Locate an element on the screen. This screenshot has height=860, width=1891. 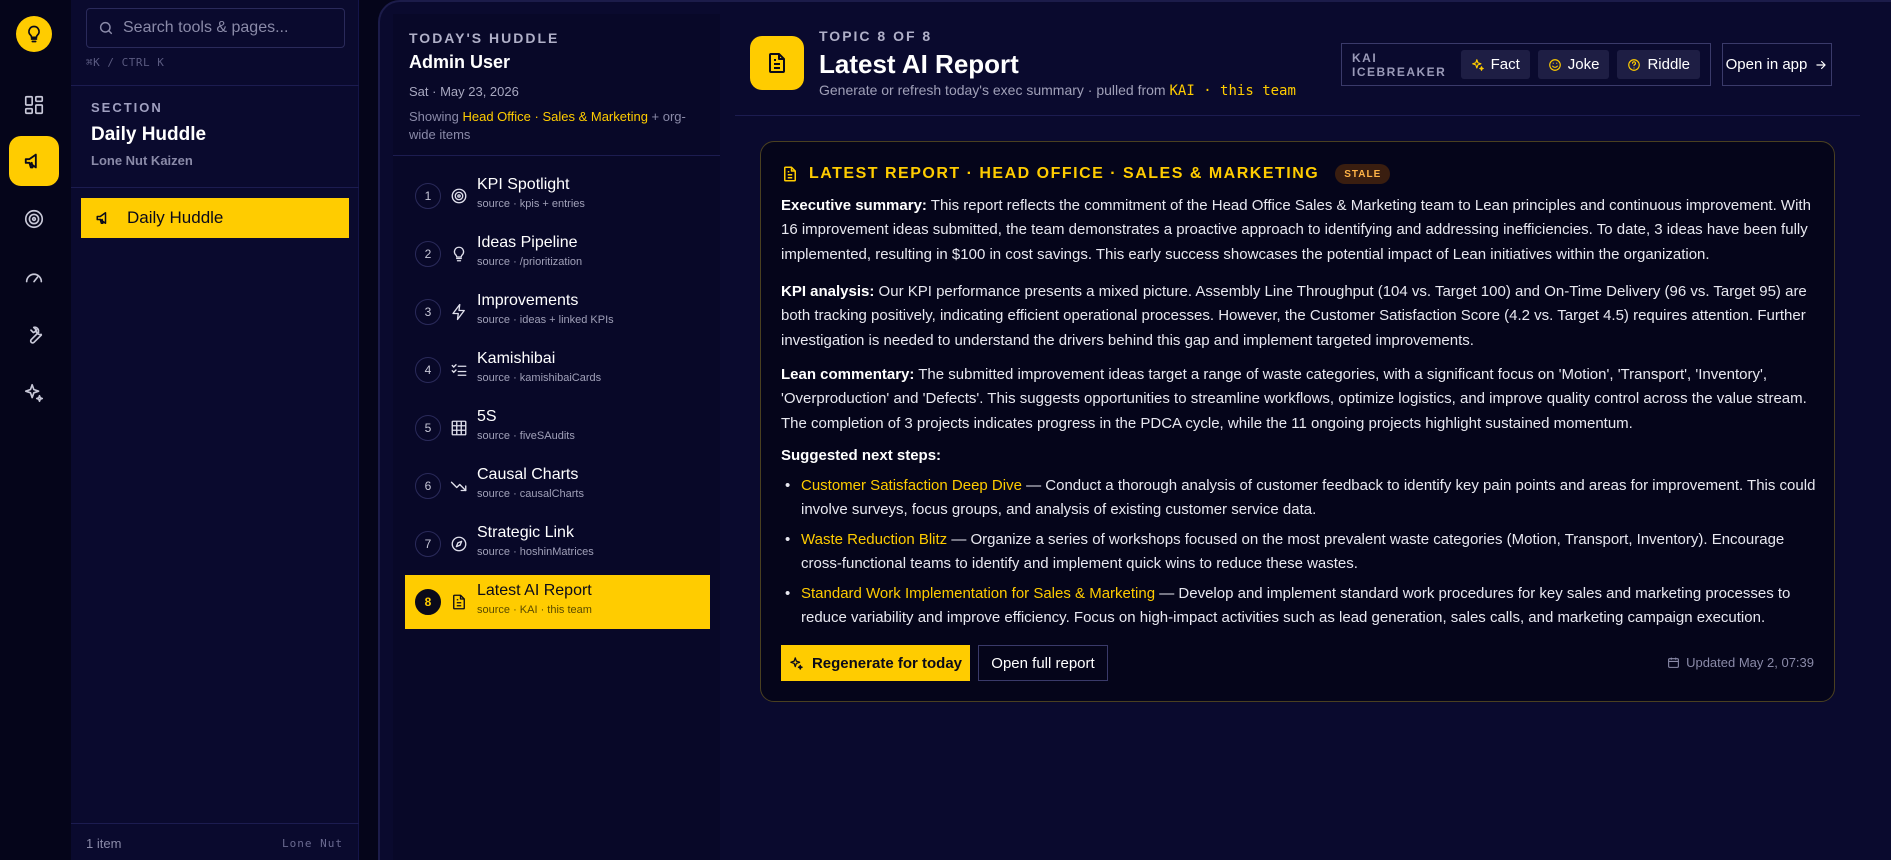
agenda-item-kamishibai: 4 Kamishibai source · kamishibaiCards is located at coordinates (557, 370).